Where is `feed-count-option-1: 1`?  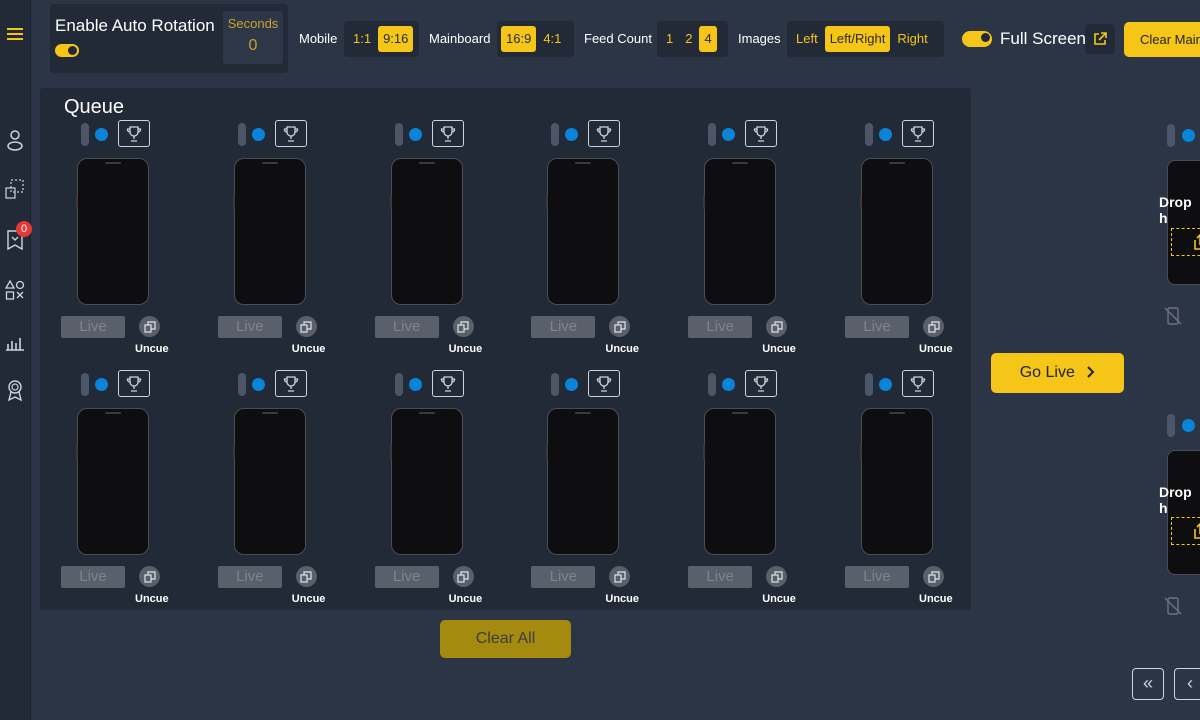
feed-count-option-1: 1 is located at coordinates (669, 39).